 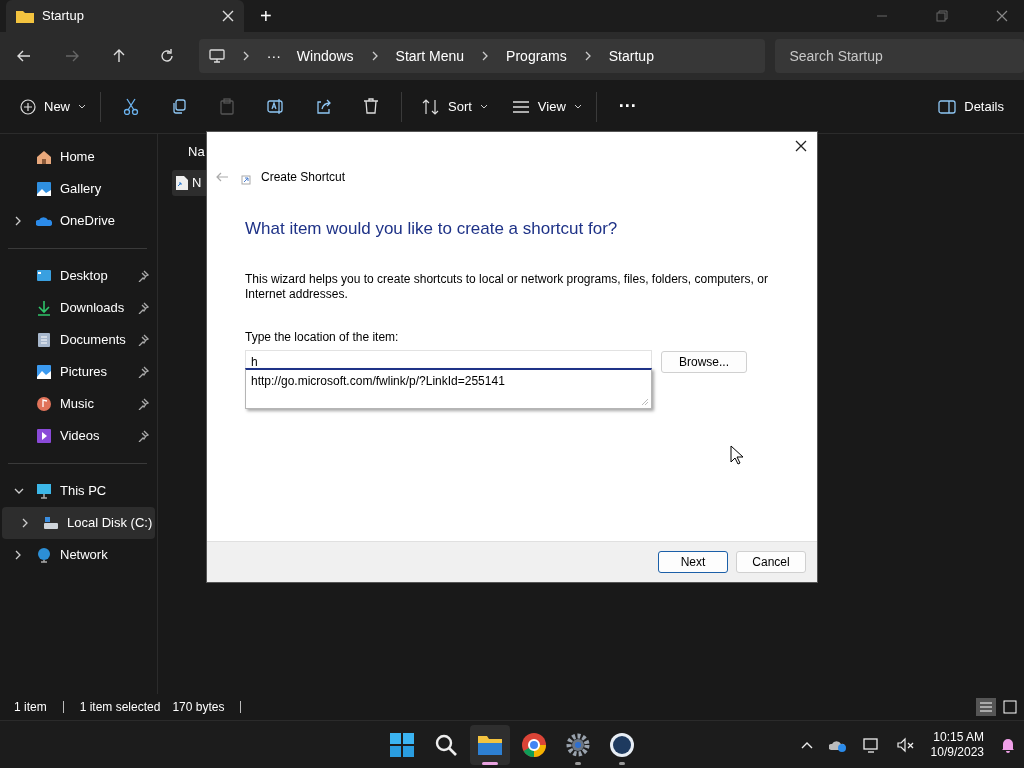 What do you see at coordinates (44, 189) in the screenshot?
I see `gallery-icon` at bounding box center [44, 189].